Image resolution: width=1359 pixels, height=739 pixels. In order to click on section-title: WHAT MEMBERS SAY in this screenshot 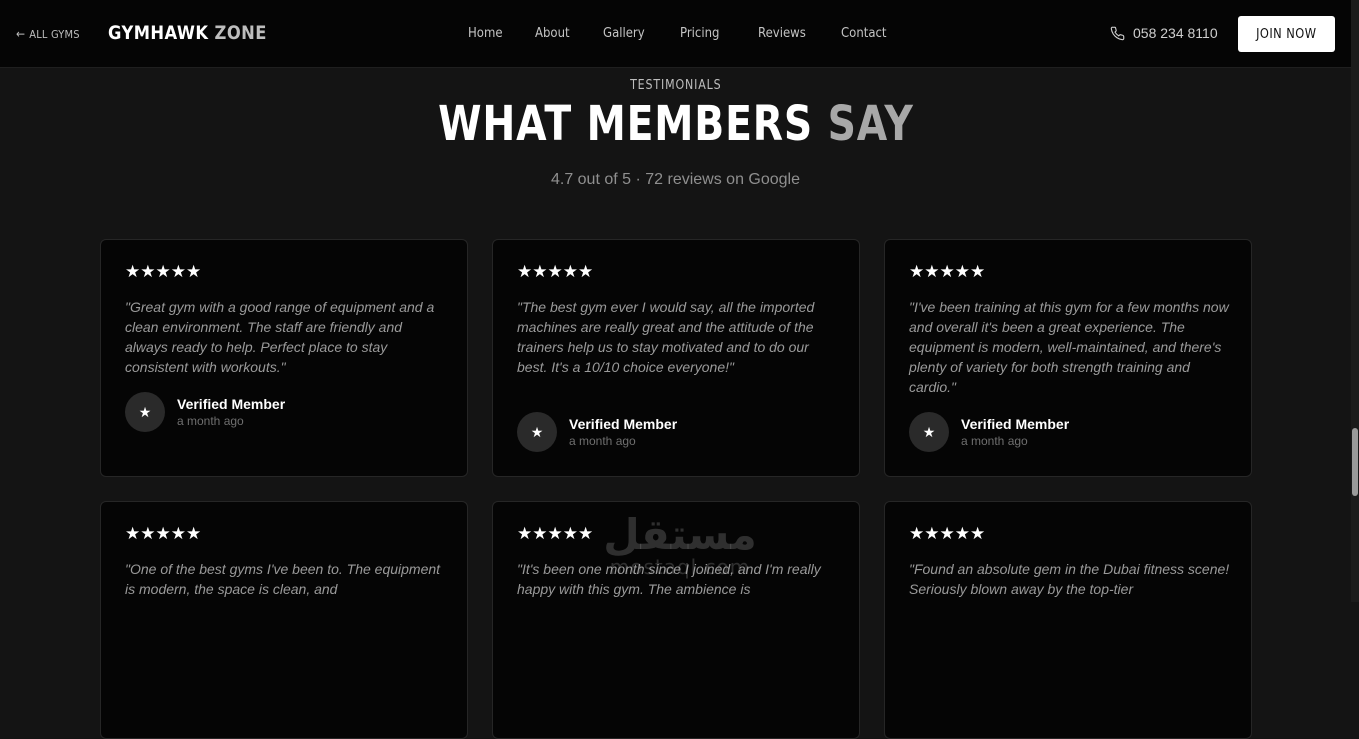, I will do `click(675, 124)`.